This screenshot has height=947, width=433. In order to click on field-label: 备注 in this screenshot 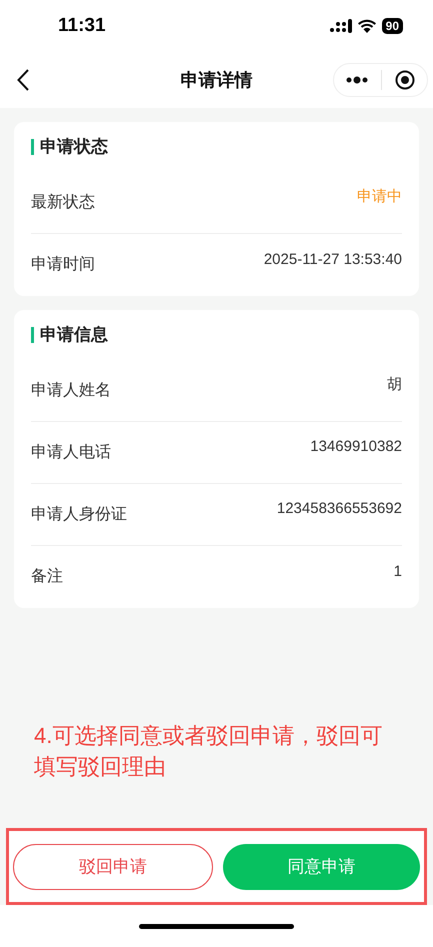, I will do `click(47, 576)`.